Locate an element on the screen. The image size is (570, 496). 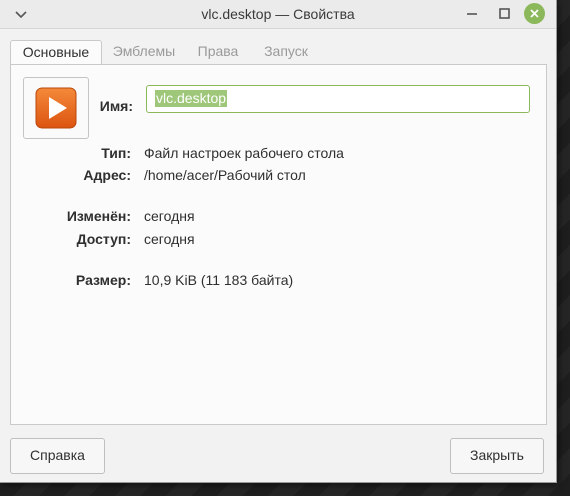
modified-label: Изменён: is located at coordinates (98, 216).